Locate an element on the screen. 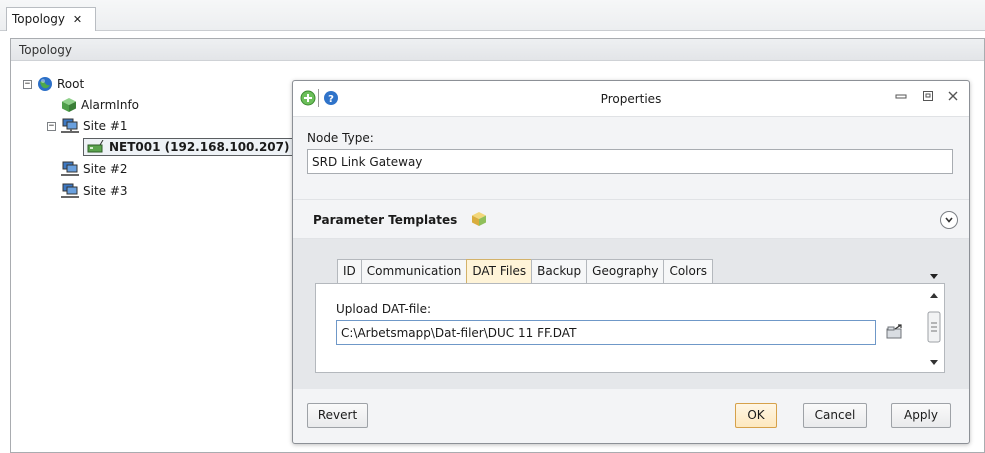  tab-id: ID is located at coordinates (349, 271).